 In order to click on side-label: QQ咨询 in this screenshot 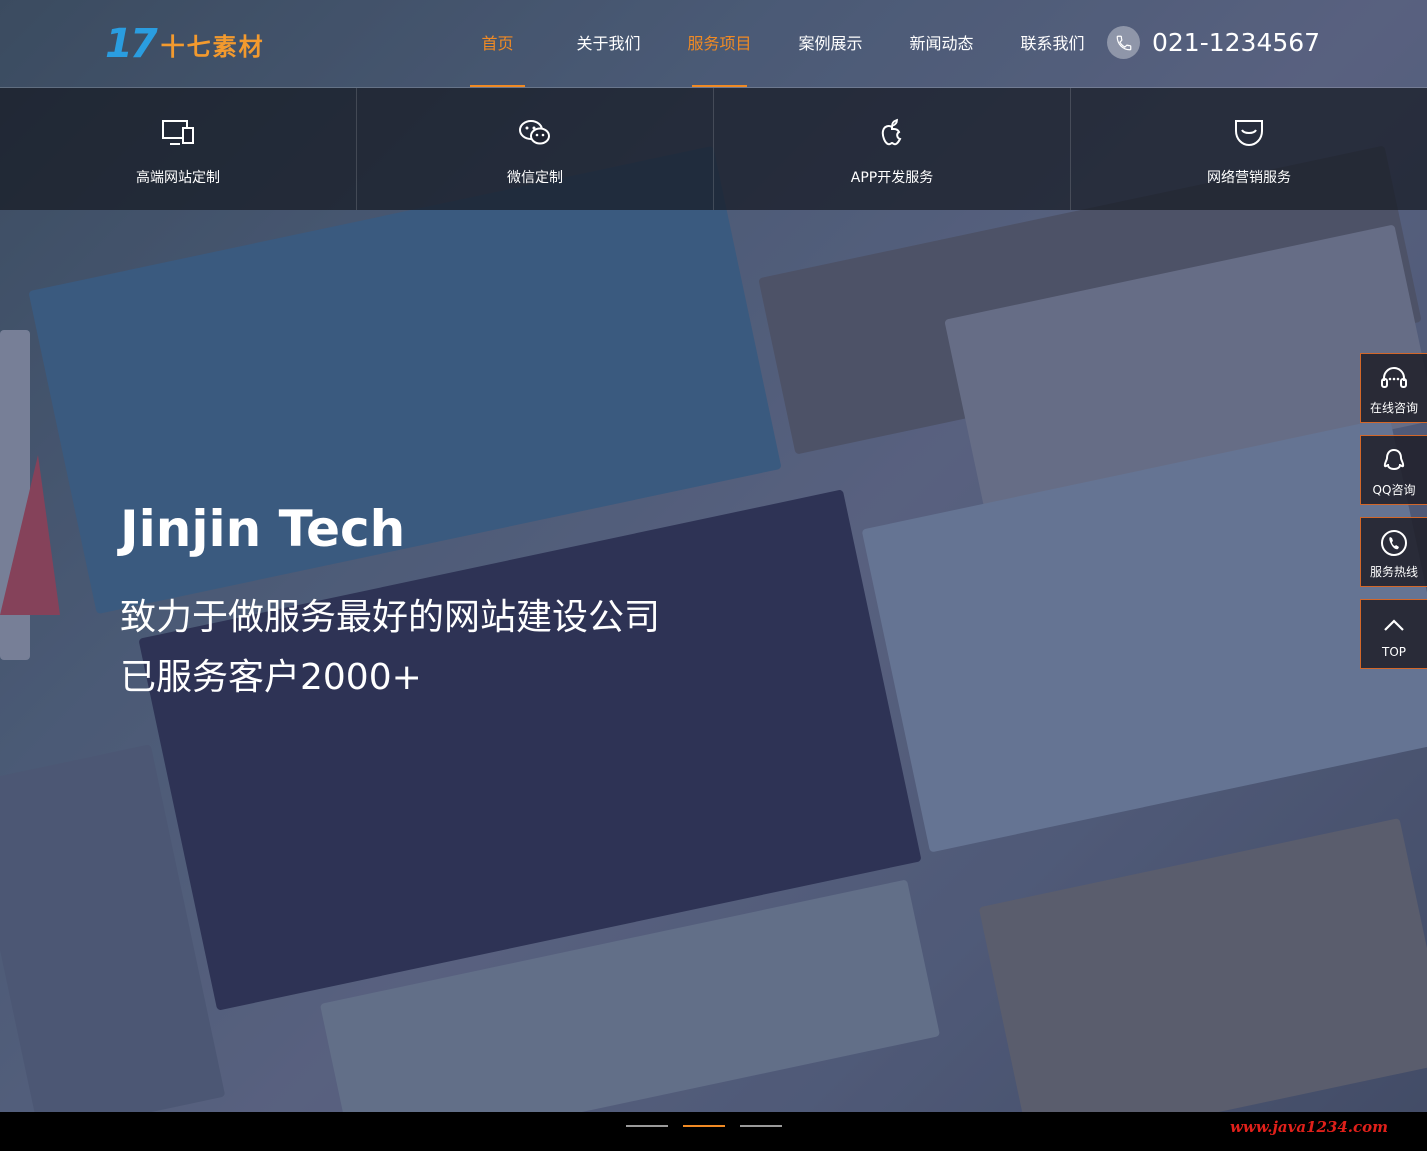, I will do `click(1394, 490)`.